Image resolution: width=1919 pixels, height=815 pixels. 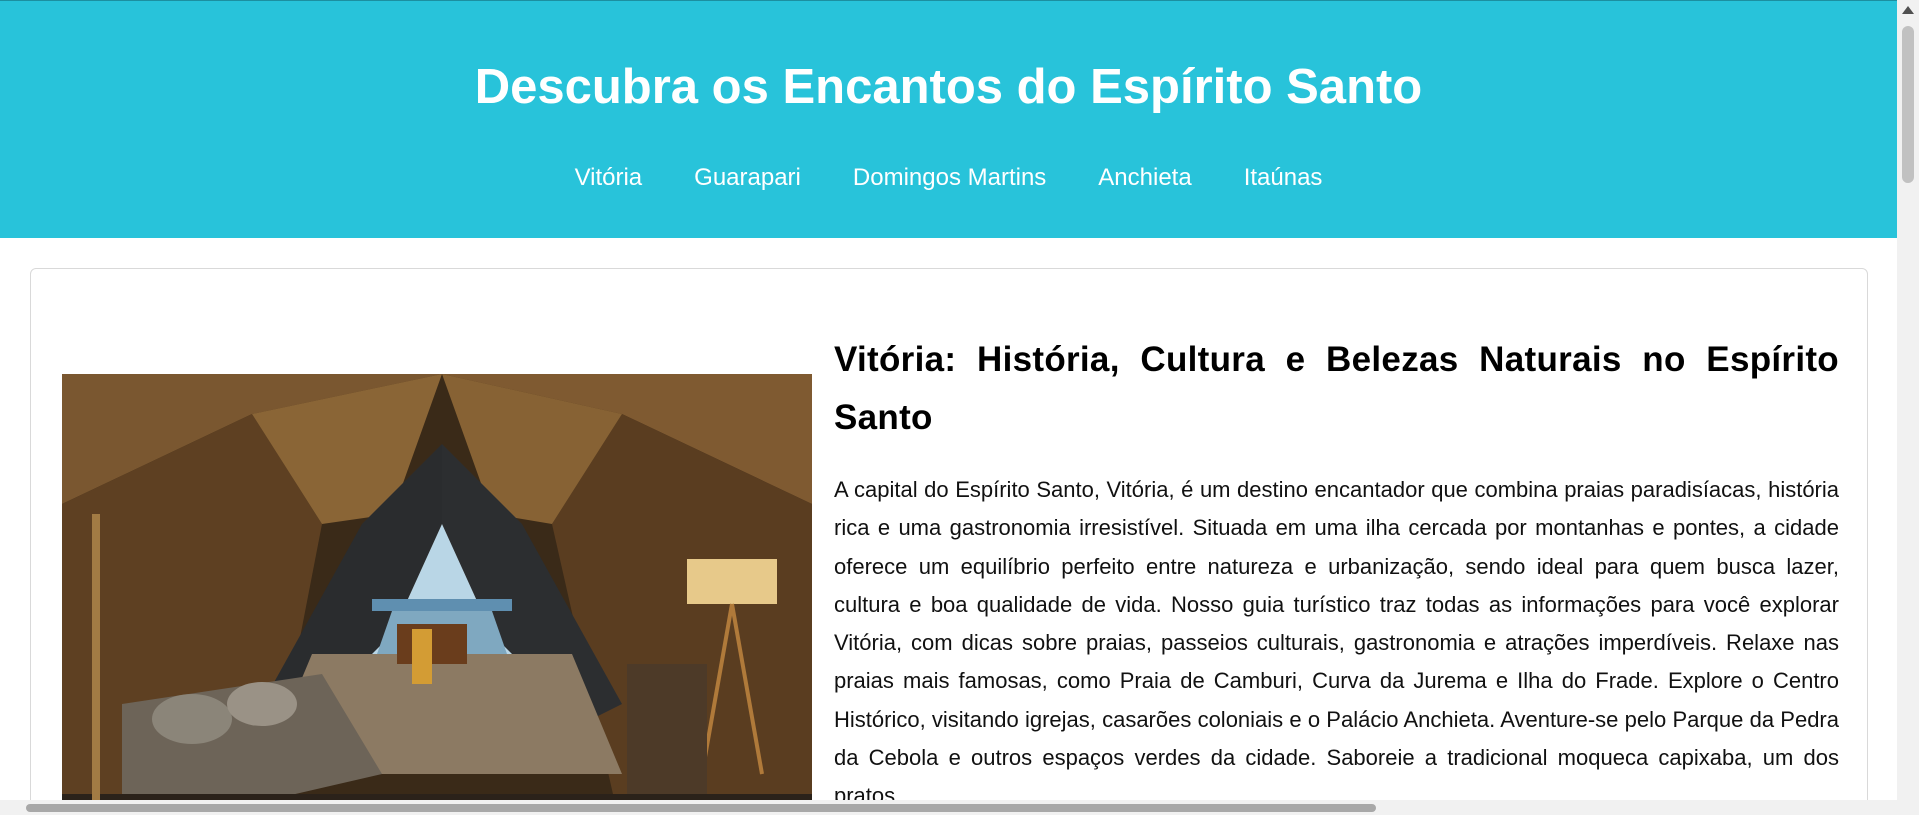 I want to click on nav-link-vitoria: Vitória, so click(x=609, y=178).